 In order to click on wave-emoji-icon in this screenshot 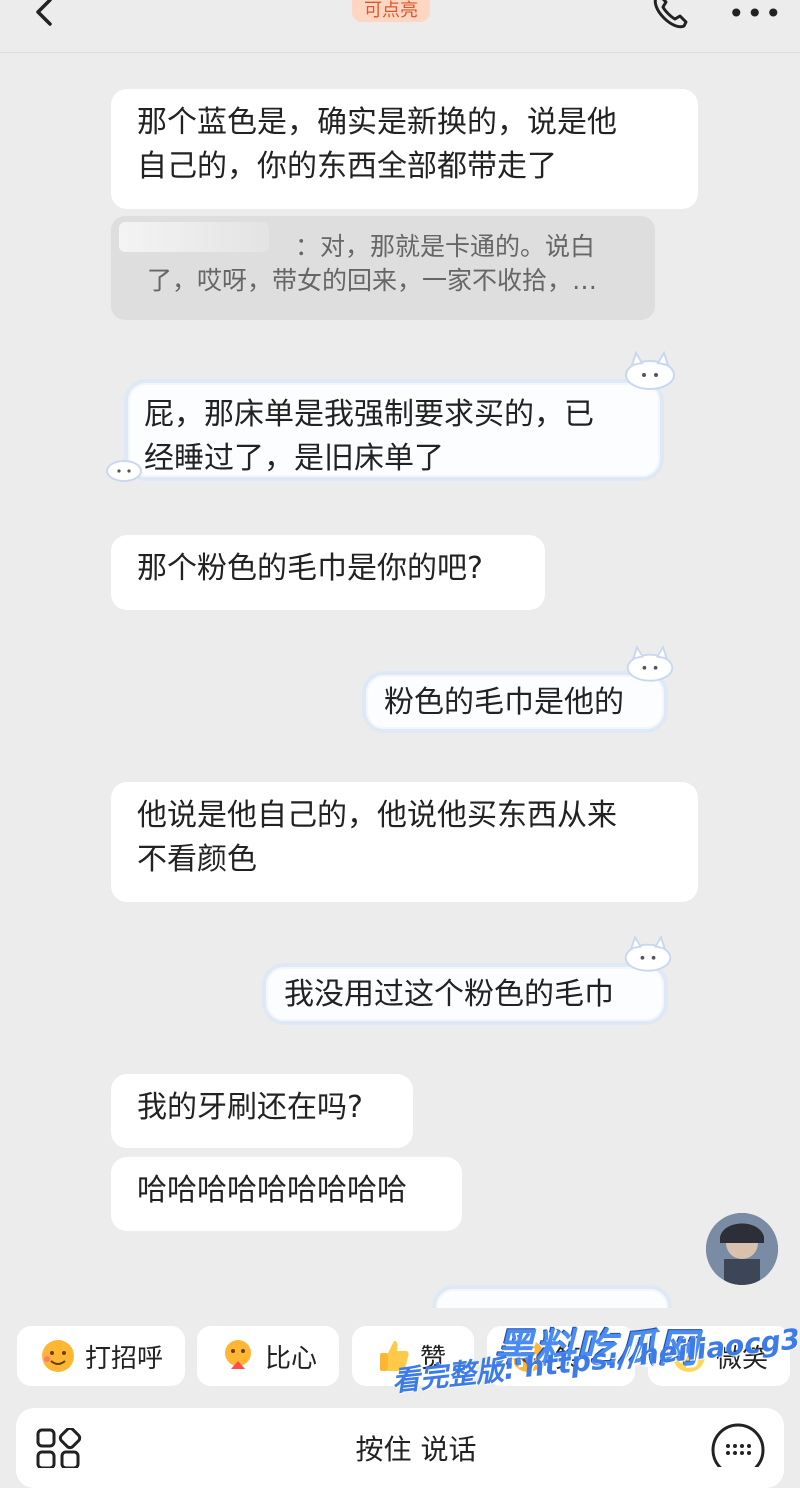, I will do `click(58, 1356)`.